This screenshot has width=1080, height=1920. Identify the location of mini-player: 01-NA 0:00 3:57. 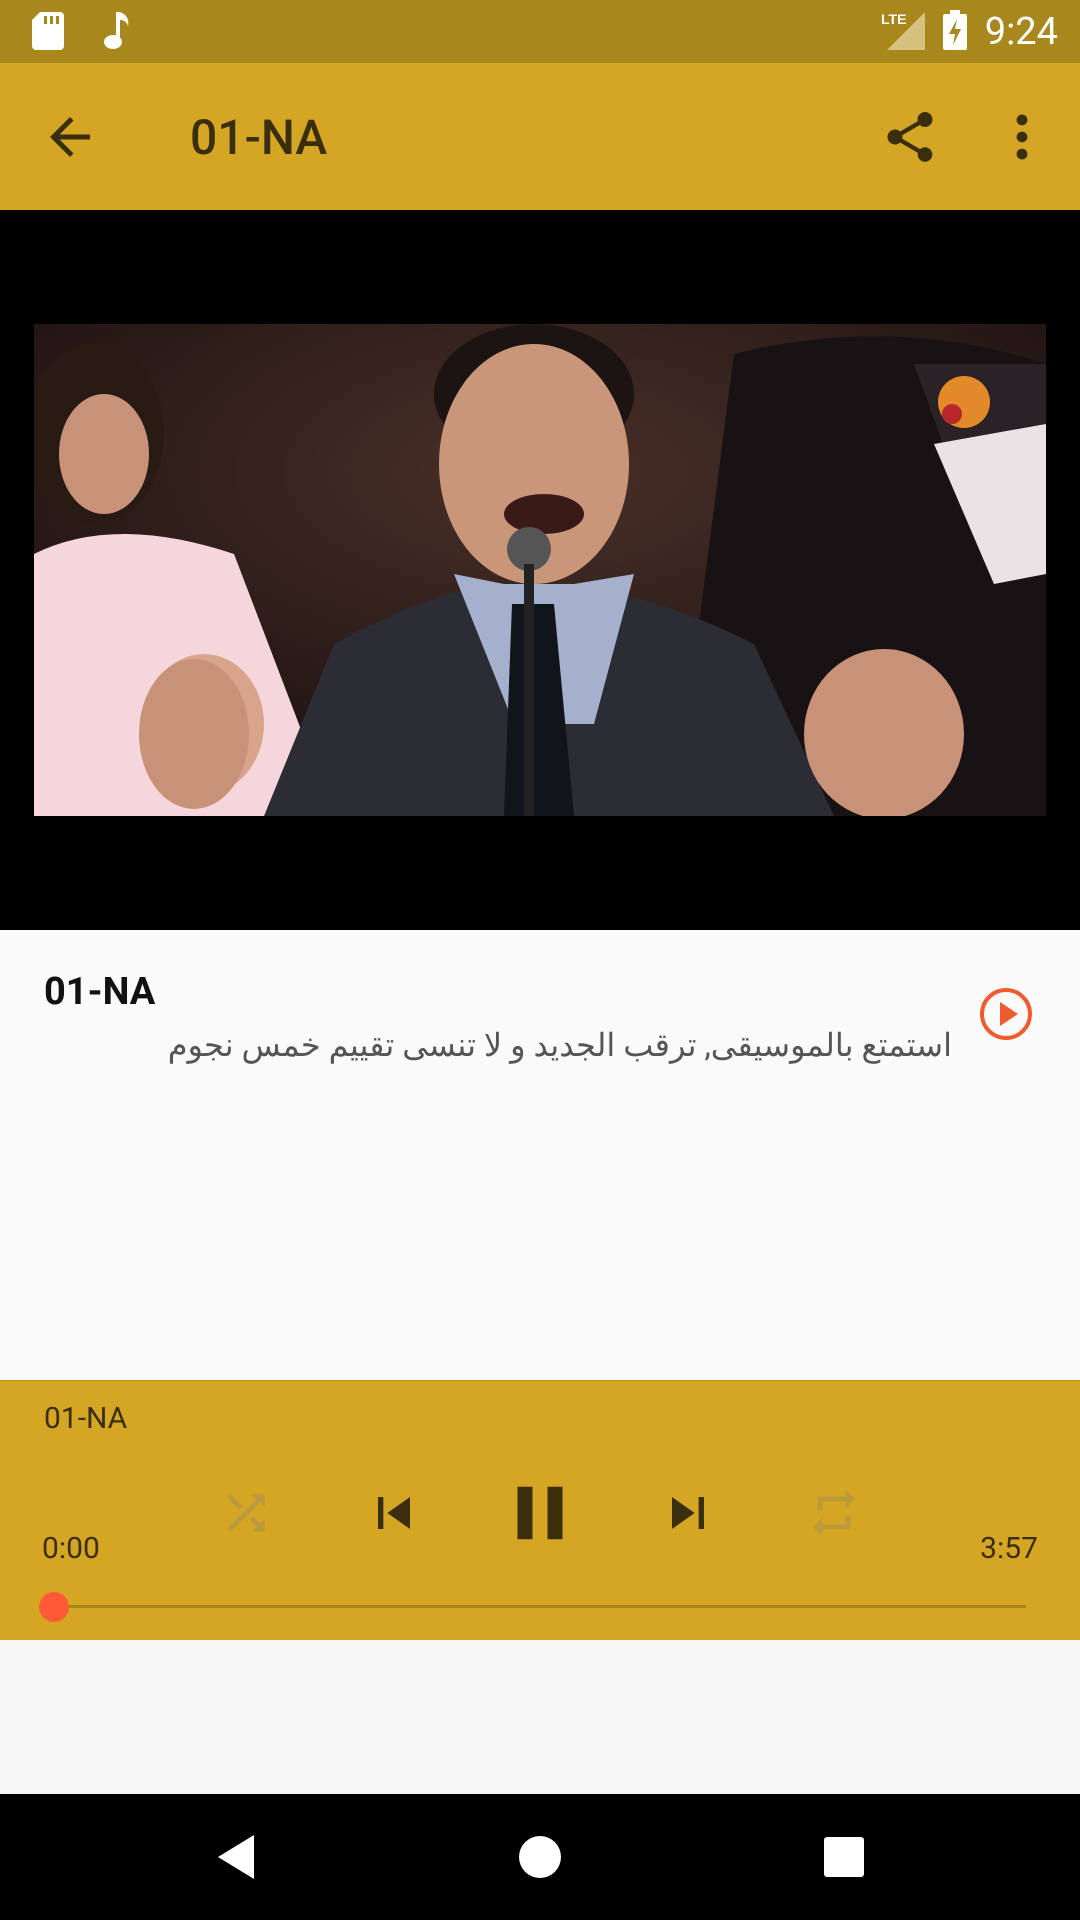
(540, 1510).